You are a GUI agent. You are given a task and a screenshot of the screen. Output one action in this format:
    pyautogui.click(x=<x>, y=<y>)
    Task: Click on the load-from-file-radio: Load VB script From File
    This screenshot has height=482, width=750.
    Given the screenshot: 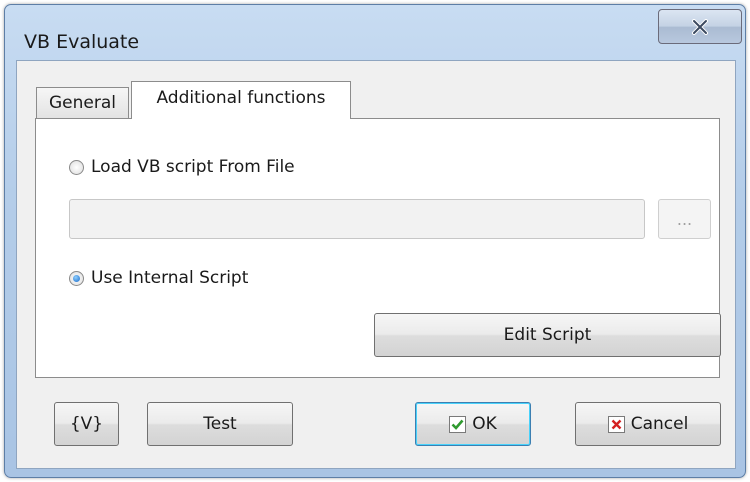 What is the action you would take?
    pyautogui.click(x=182, y=167)
    